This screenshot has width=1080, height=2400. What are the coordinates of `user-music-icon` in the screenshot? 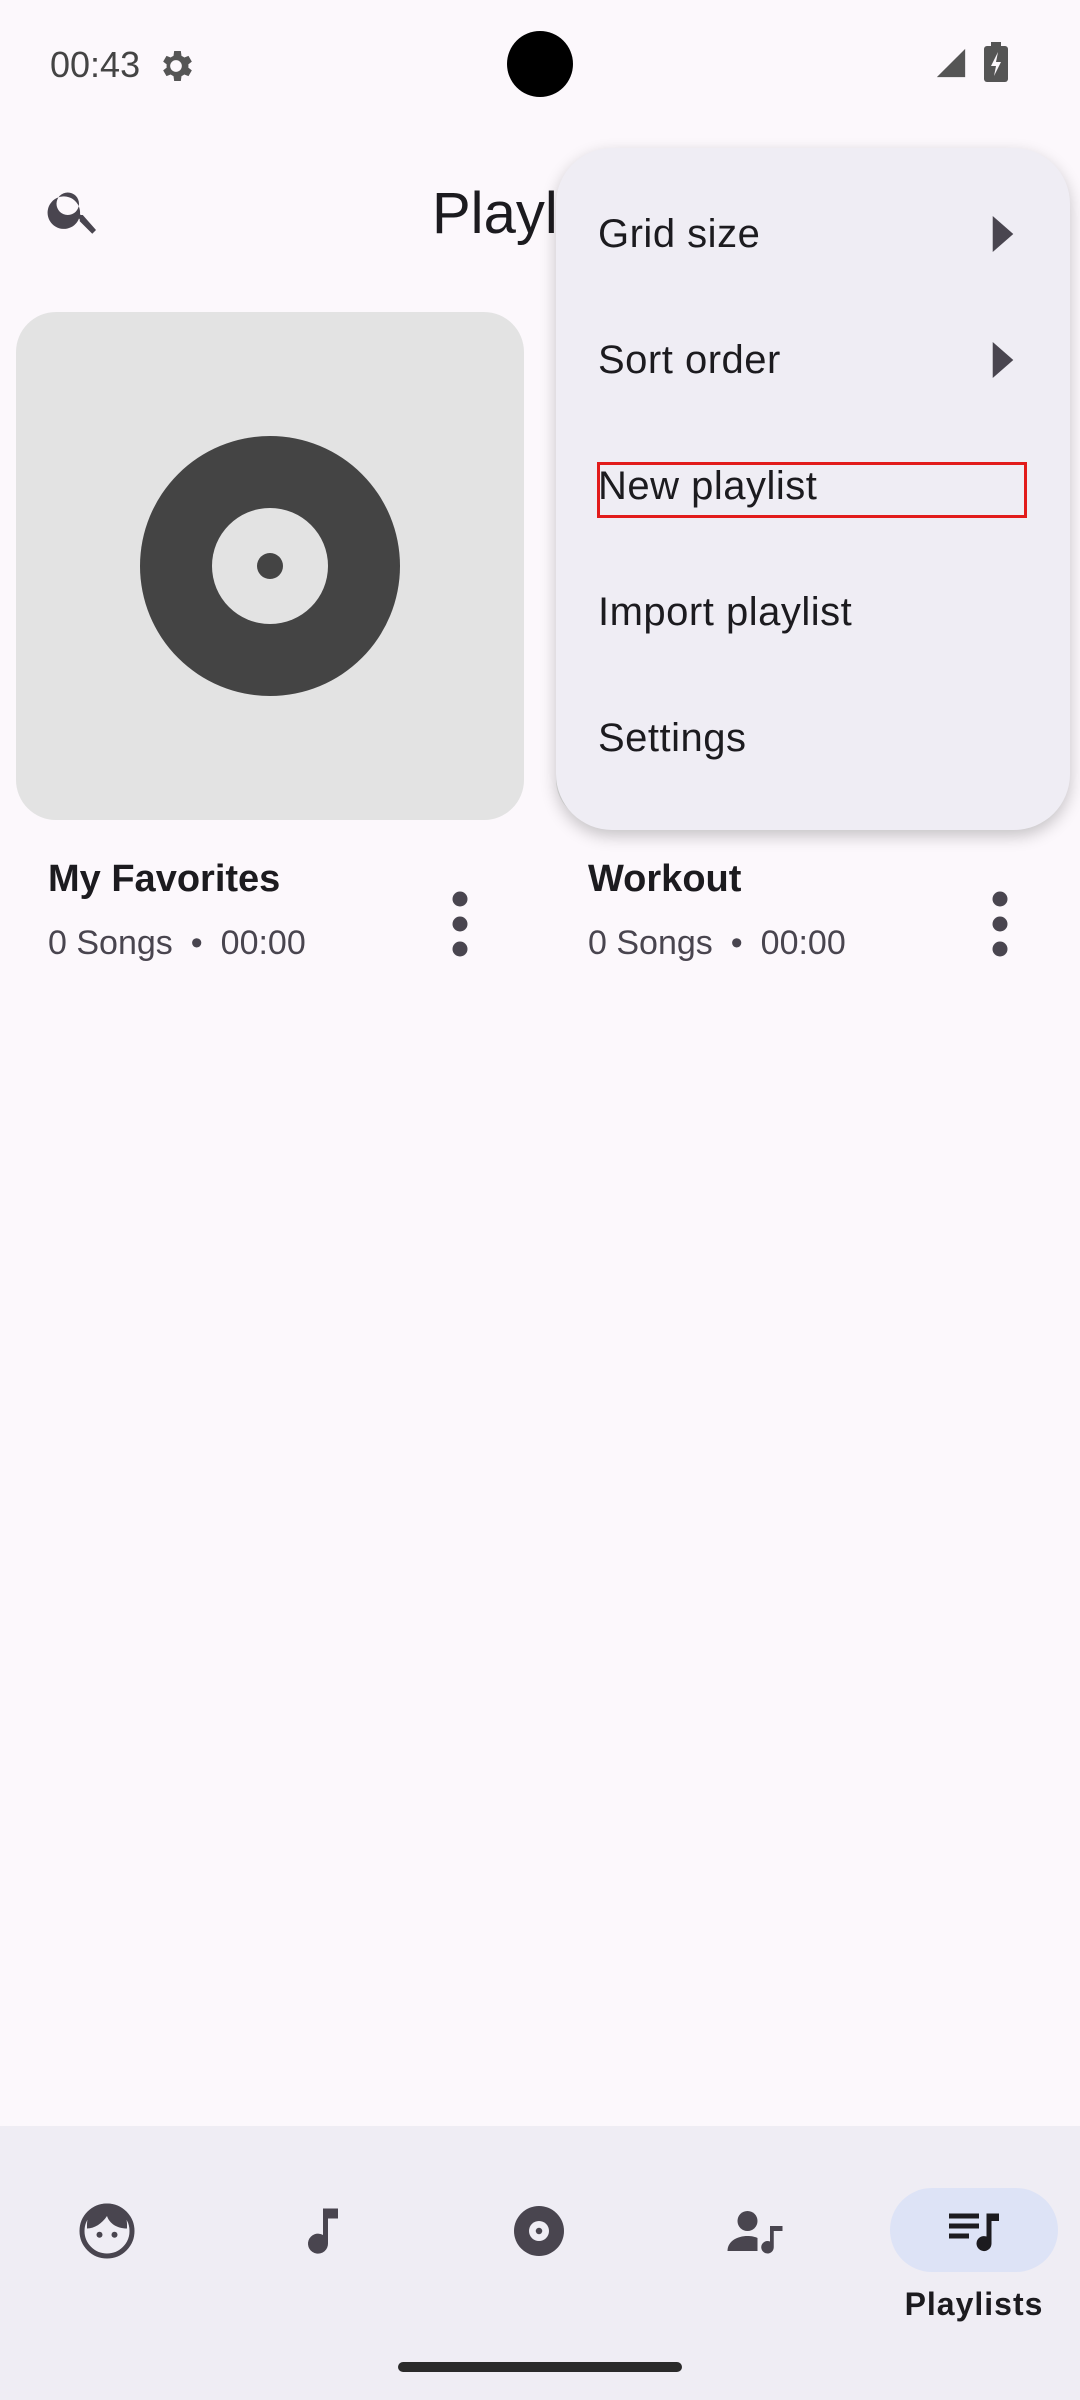 It's located at (755, 2232).